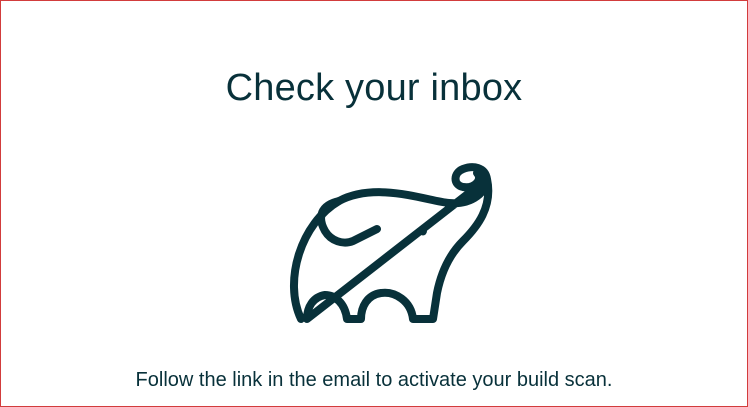 The height and width of the screenshot is (407, 748). I want to click on page-title: Check your inbox, so click(374, 88).